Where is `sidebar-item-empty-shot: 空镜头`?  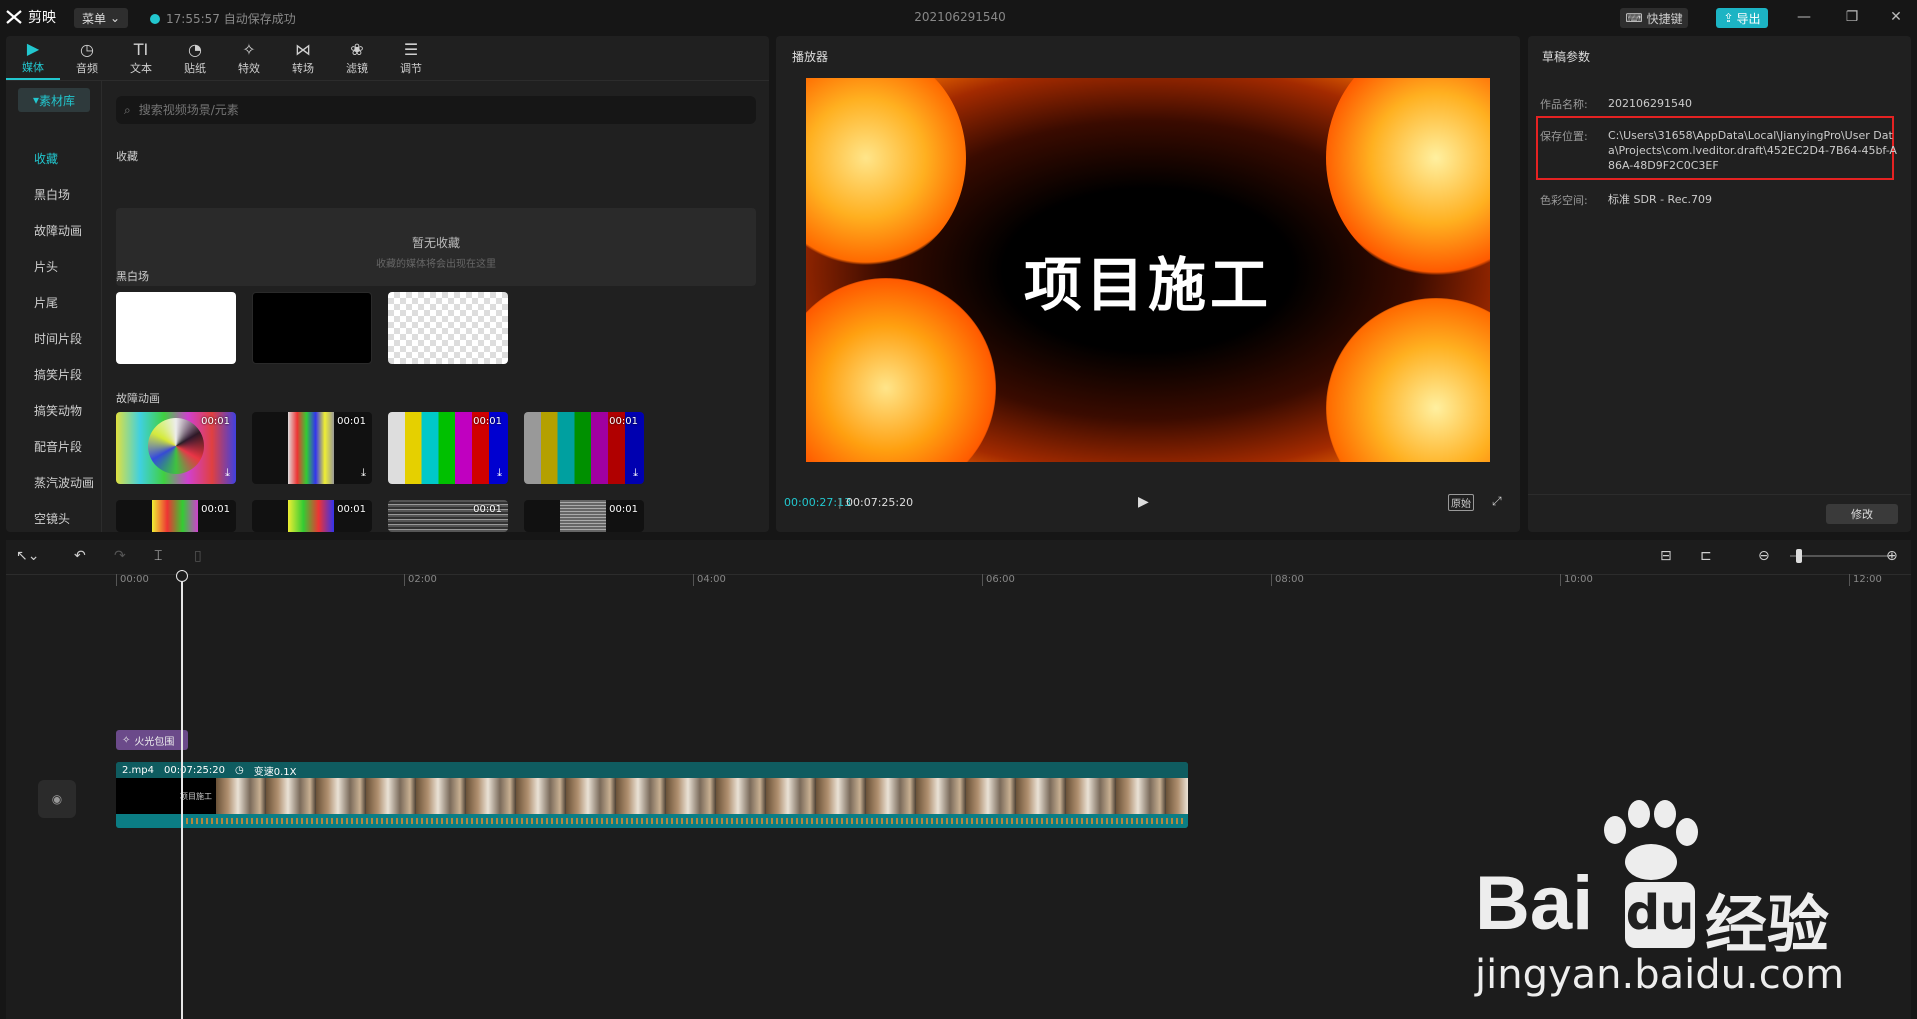 sidebar-item-empty-shot: 空镜头 is located at coordinates (52, 518).